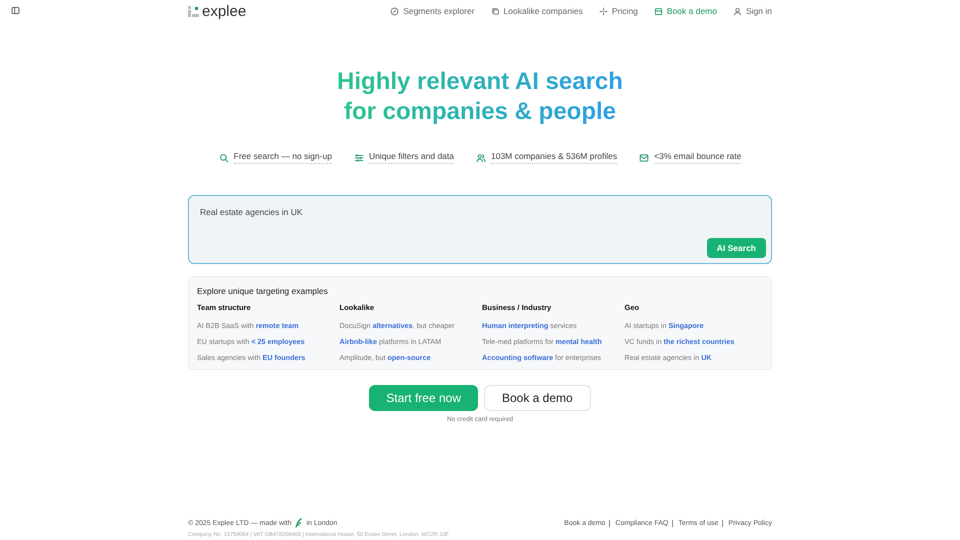  Describe the element at coordinates (193, 11) in the screenshot. I see `logo-icon` at that location.